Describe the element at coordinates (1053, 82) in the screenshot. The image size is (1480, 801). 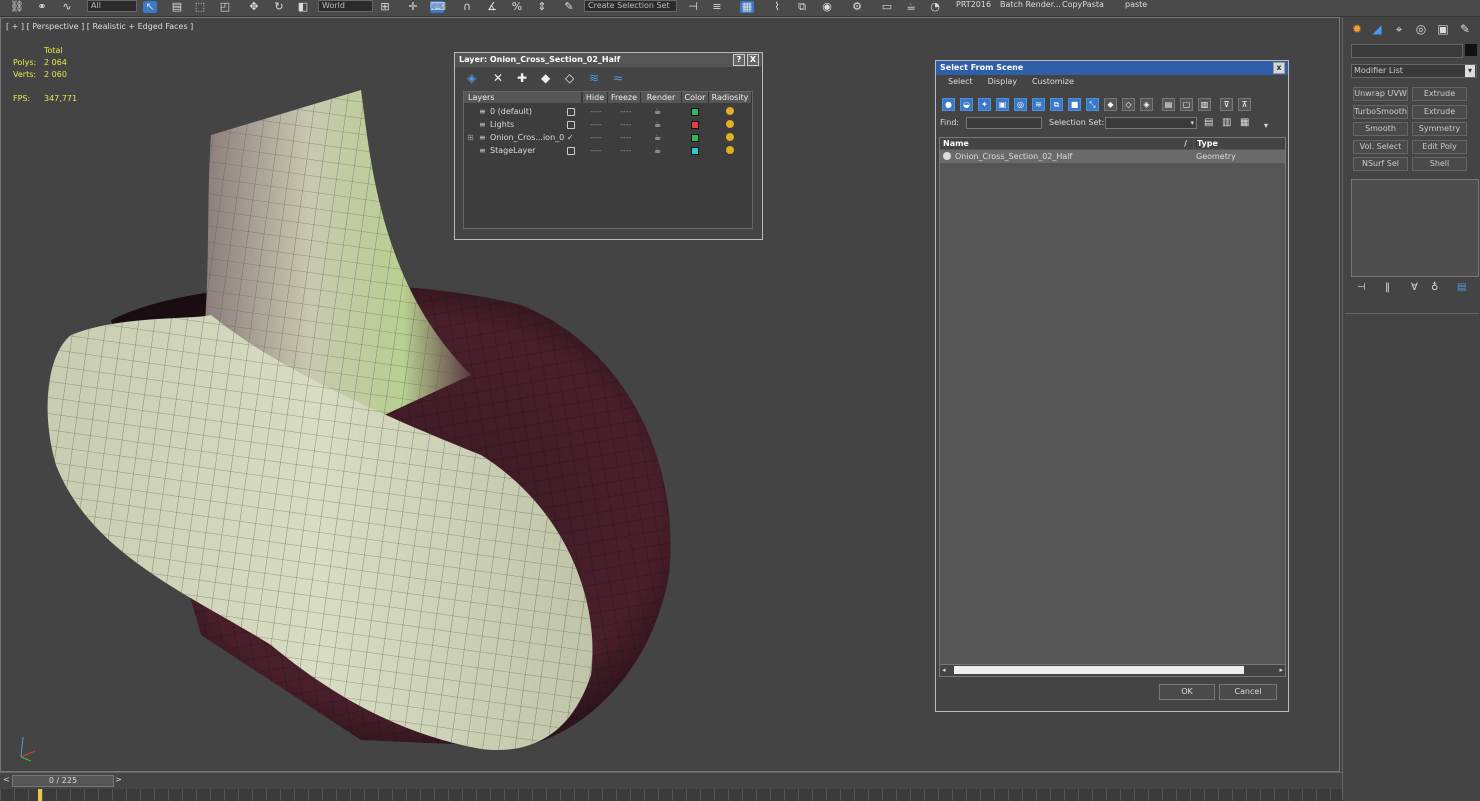
I see `menu-customize: Customize` at that location.